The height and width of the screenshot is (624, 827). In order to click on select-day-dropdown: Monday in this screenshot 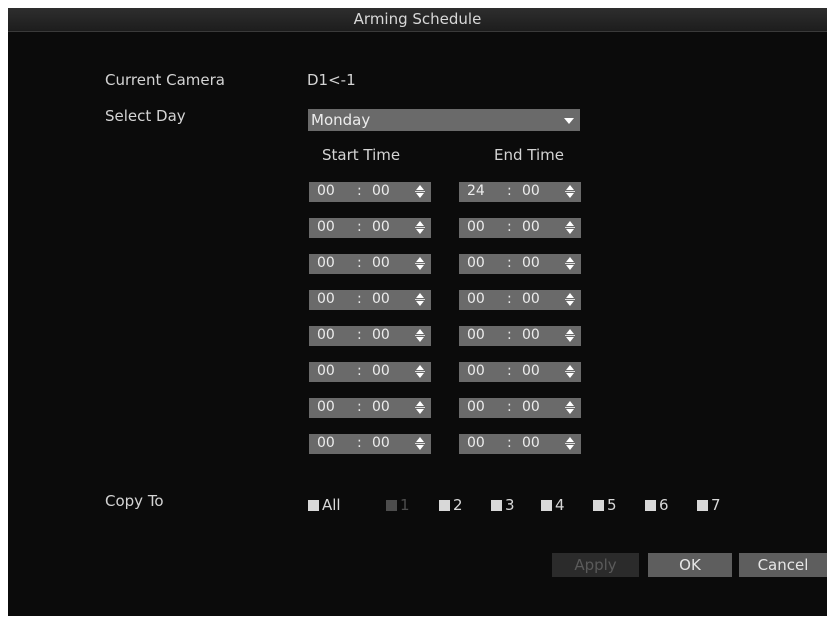, I will do `click(444, 120)`.